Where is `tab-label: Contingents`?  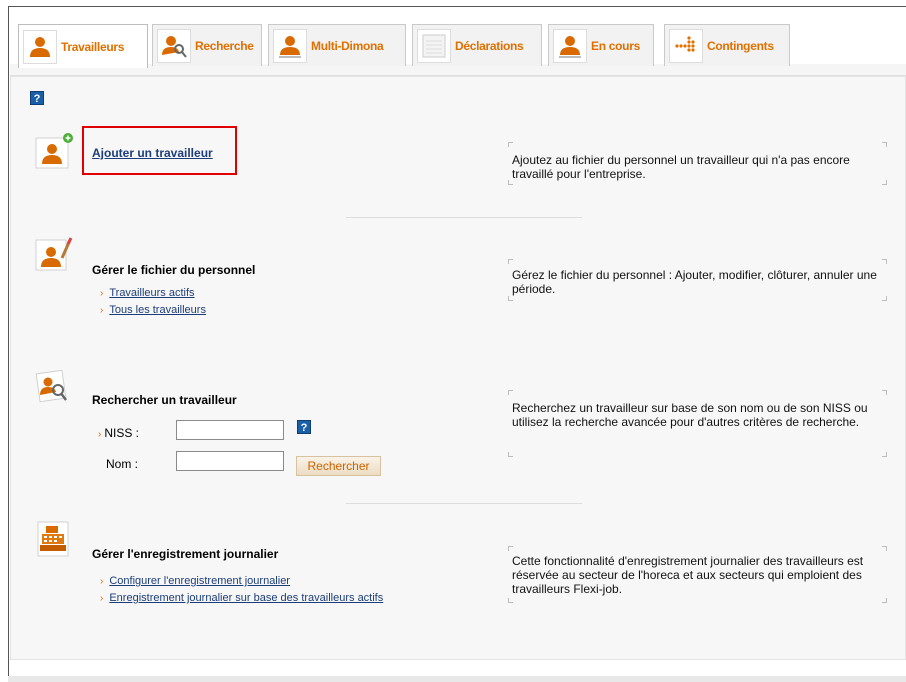
tab-label: Contingents is located at coordinates (740, 45).